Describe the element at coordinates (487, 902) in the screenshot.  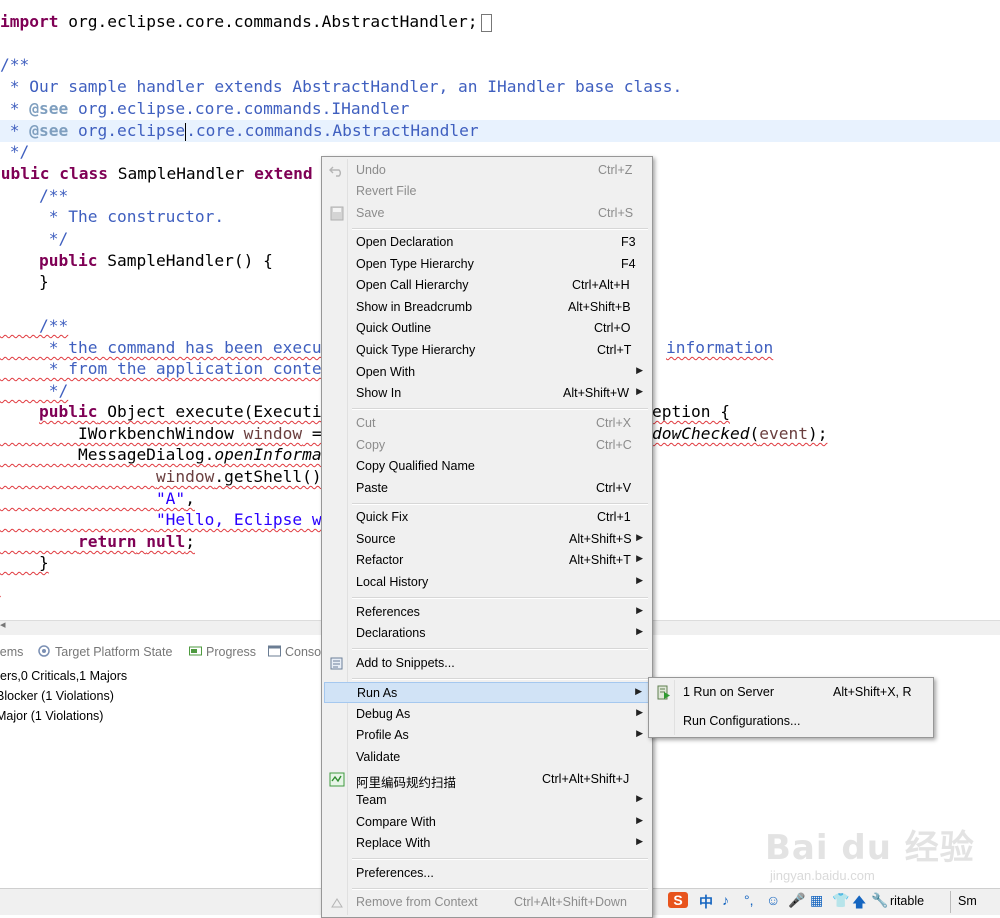
I see `menu-item-remove-from-context: Remove from Context Ctrl+Alt+Shift+Down` at that location.